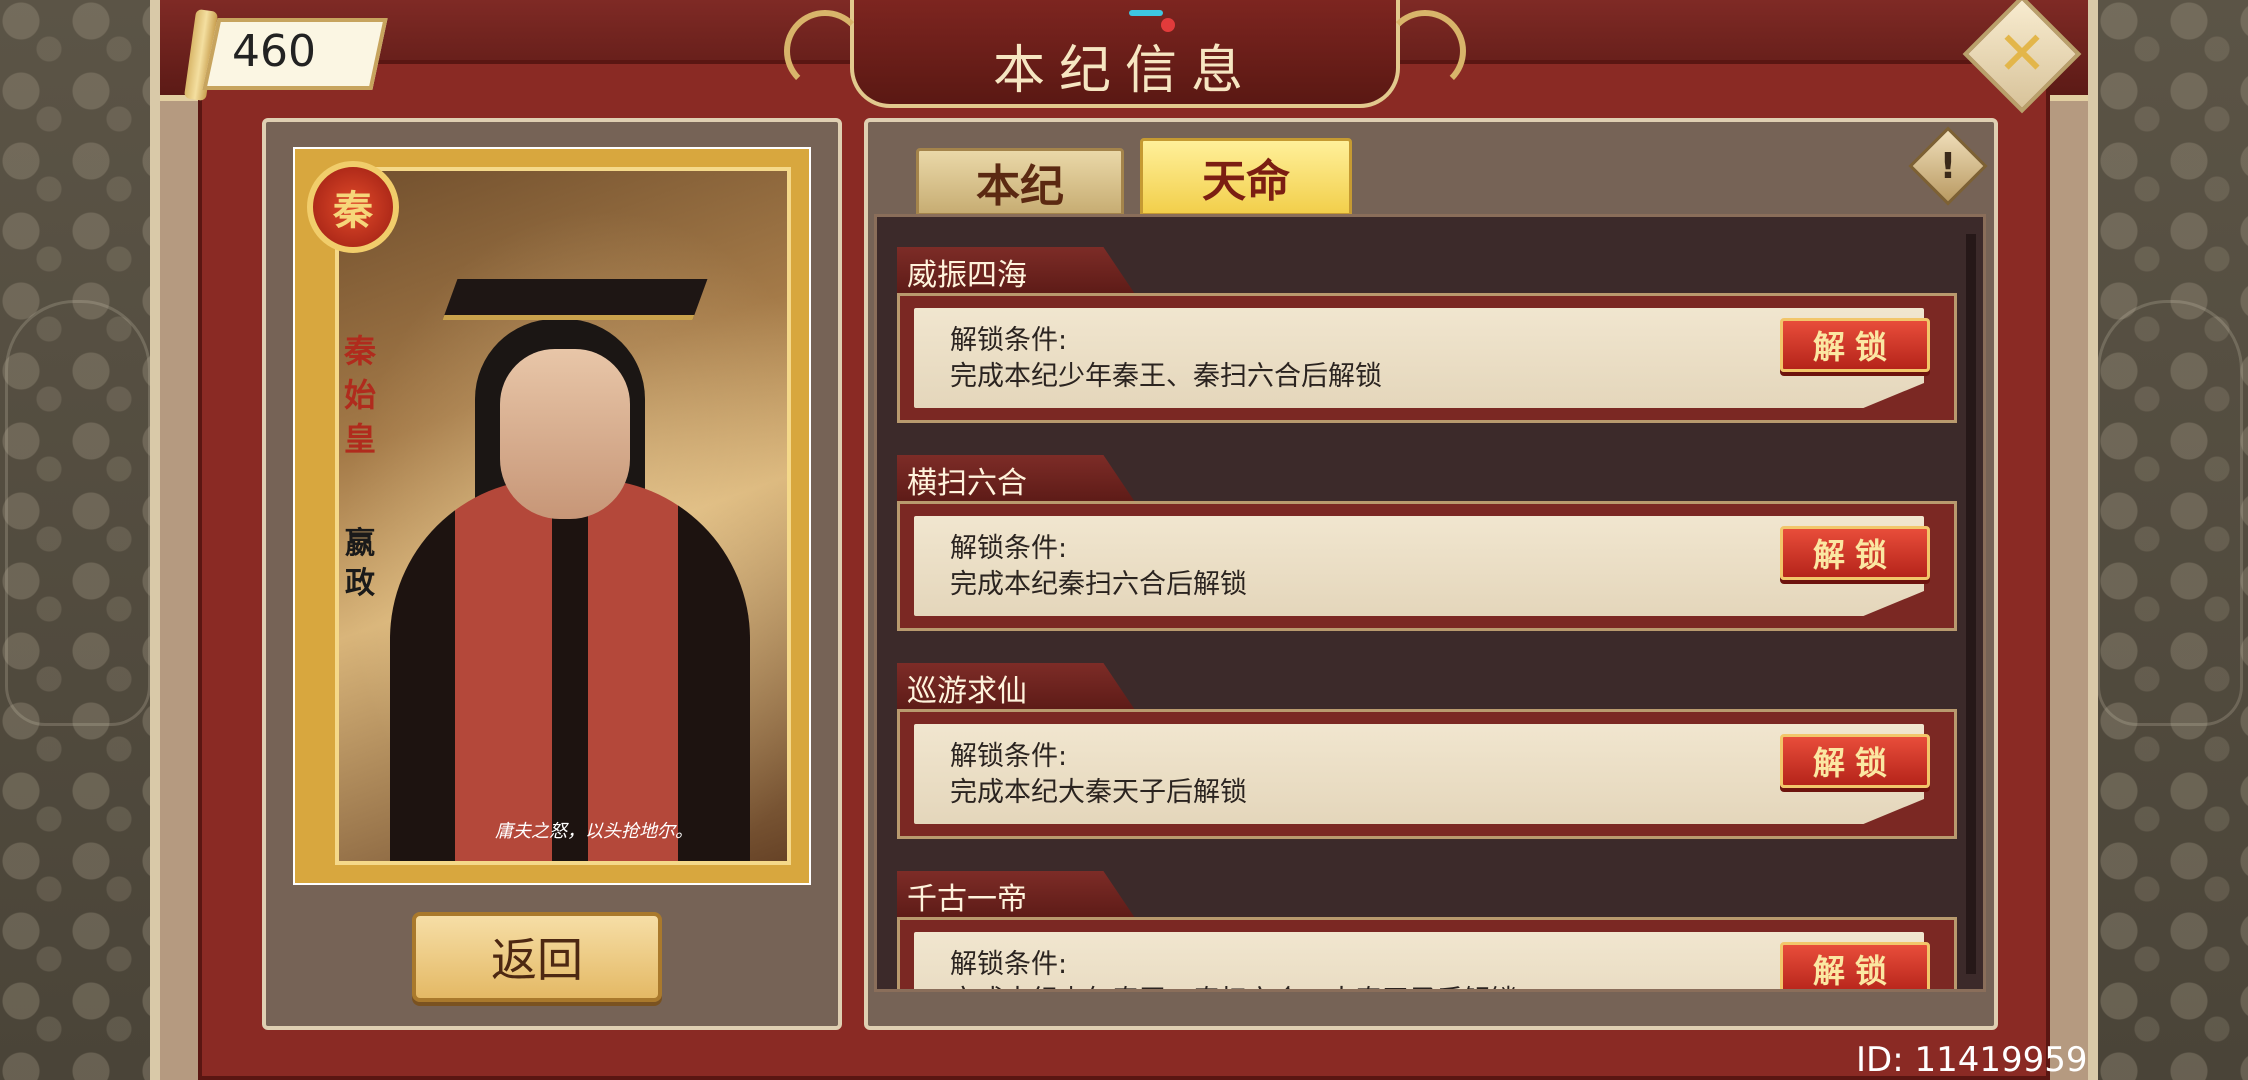 The height and width of the screenshot is (1080, 2248). What do you see at coordinates (353, 207) in the screenshot?
I see `faction-seal-icon: 秦` at bounding box center [353, 207].